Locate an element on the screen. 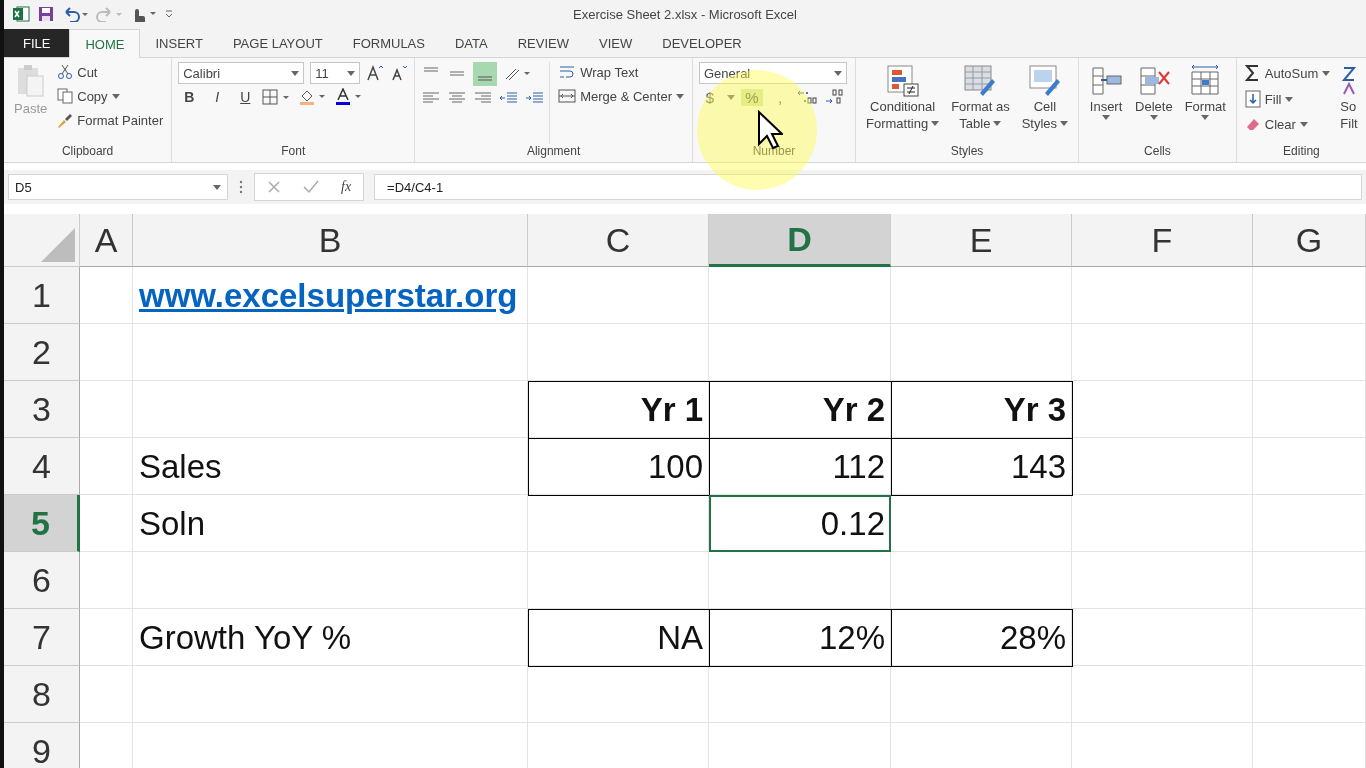  table-cell: 0.12 is located at coordinates (800, 523).